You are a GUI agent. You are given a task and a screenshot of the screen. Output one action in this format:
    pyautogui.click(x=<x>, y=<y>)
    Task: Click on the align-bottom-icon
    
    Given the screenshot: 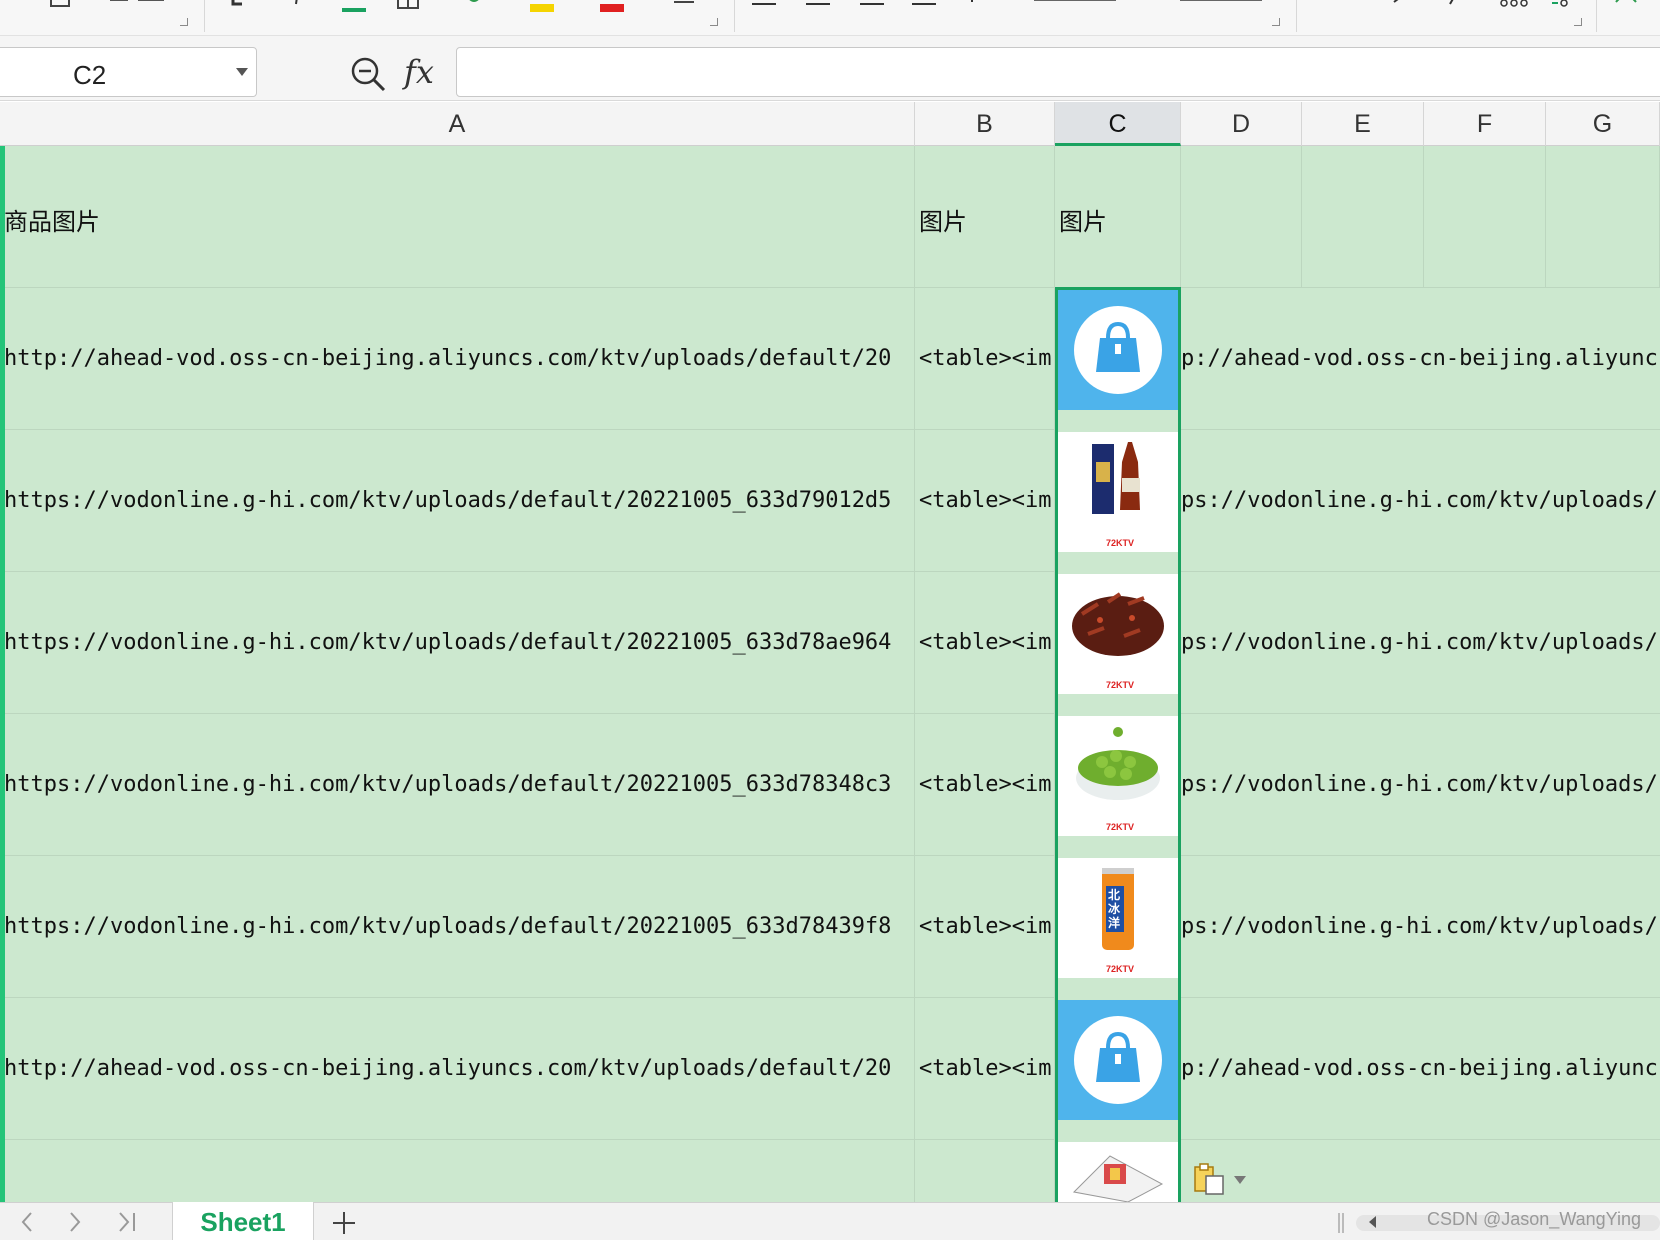 What is the action you would take?
    pyautogui.click(x=872, y=6)
    